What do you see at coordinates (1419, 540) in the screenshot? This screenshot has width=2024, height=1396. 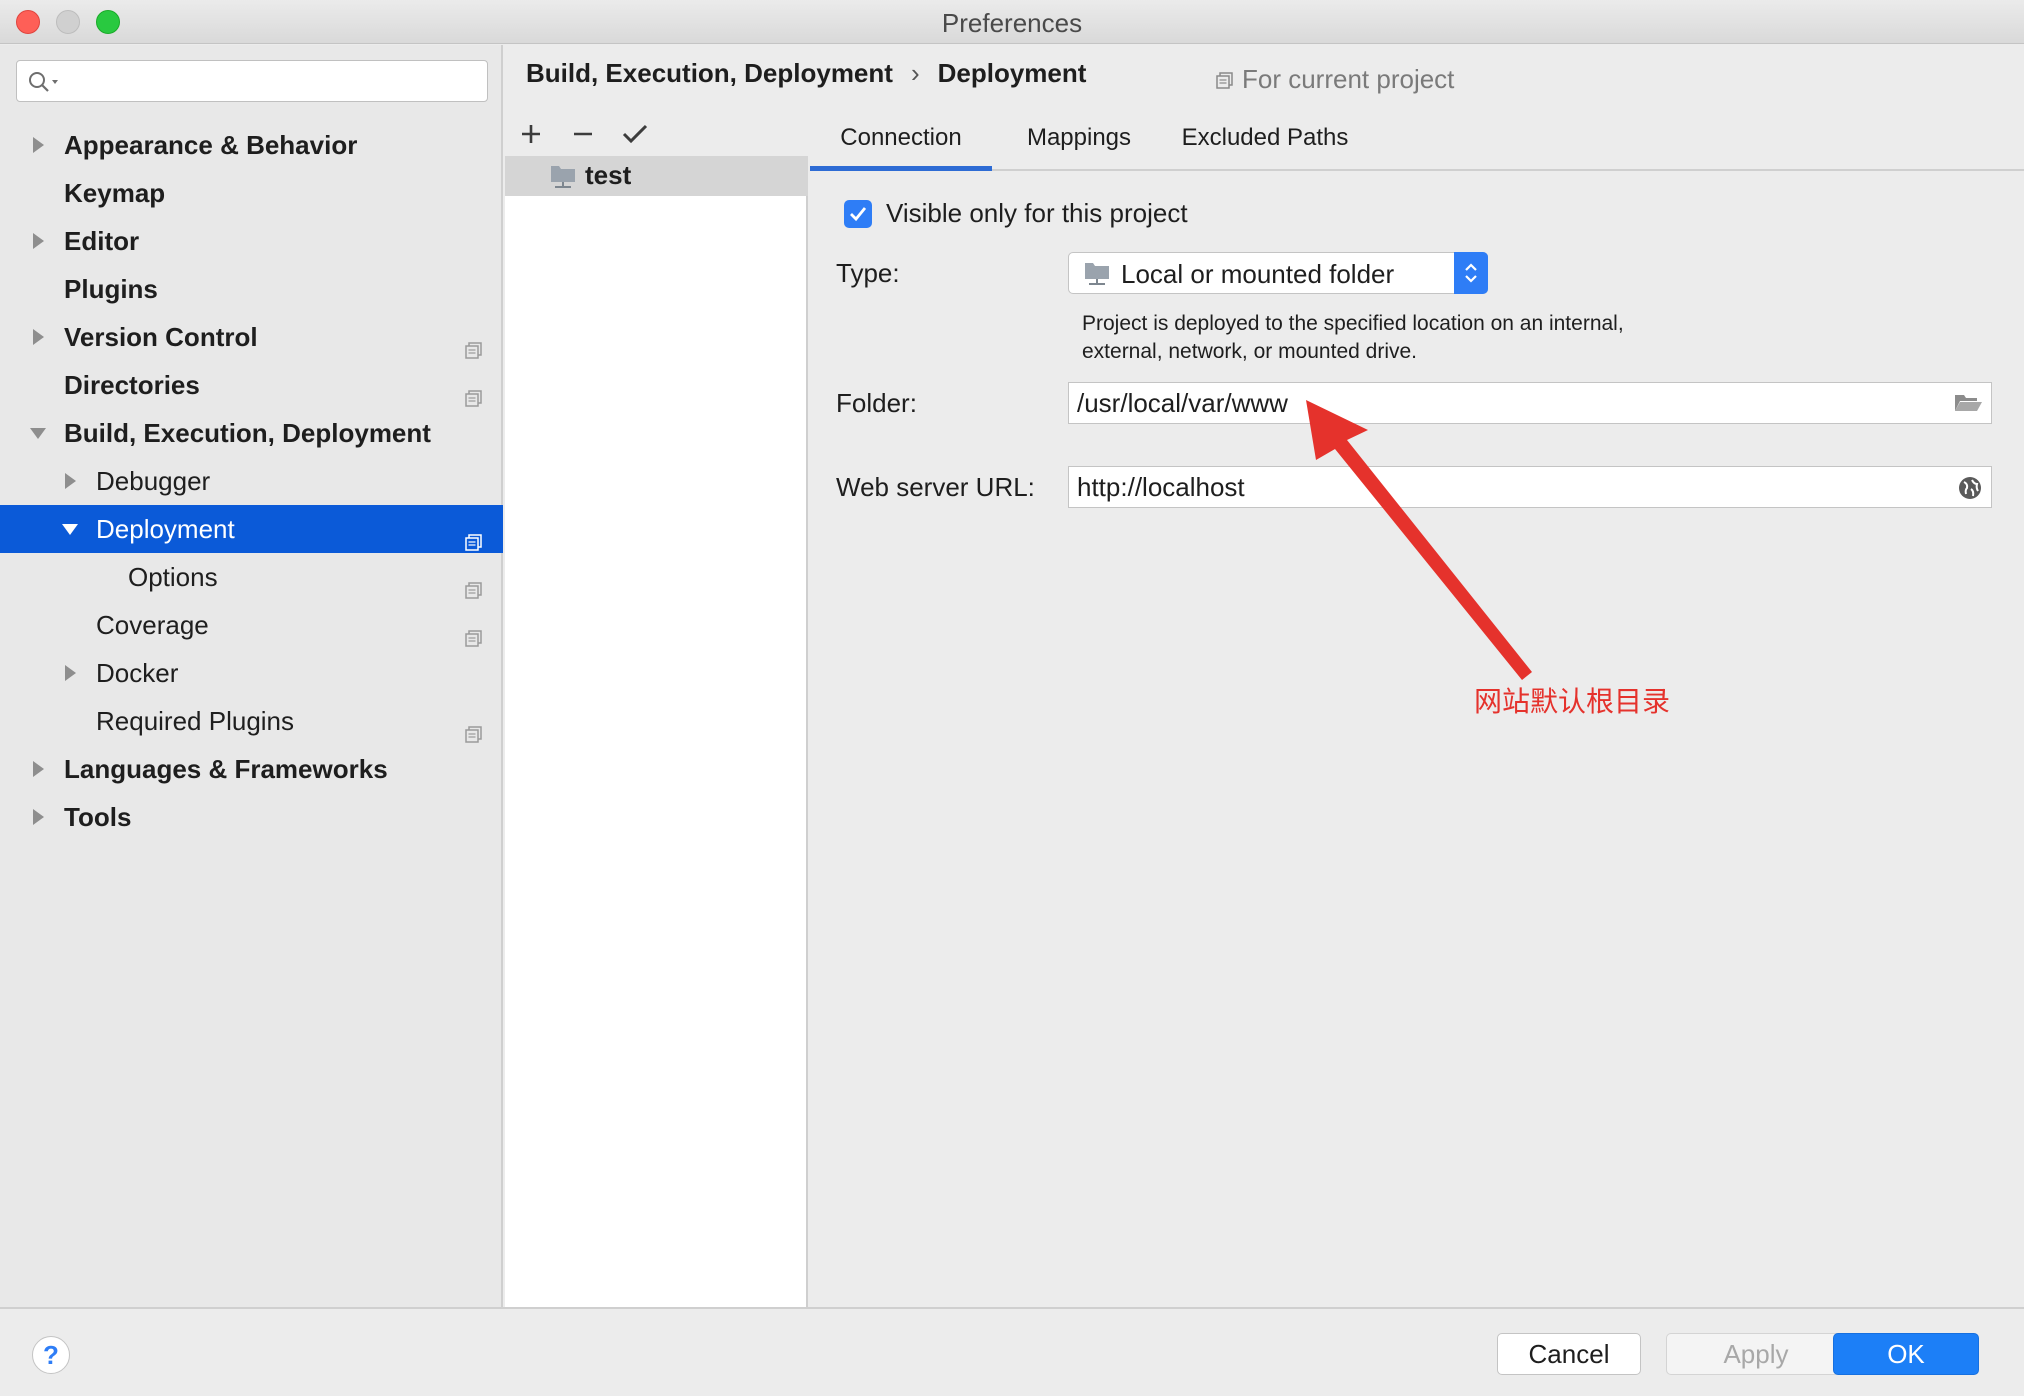 I see `annotation-arrow` at bounding box center [1419, 540].